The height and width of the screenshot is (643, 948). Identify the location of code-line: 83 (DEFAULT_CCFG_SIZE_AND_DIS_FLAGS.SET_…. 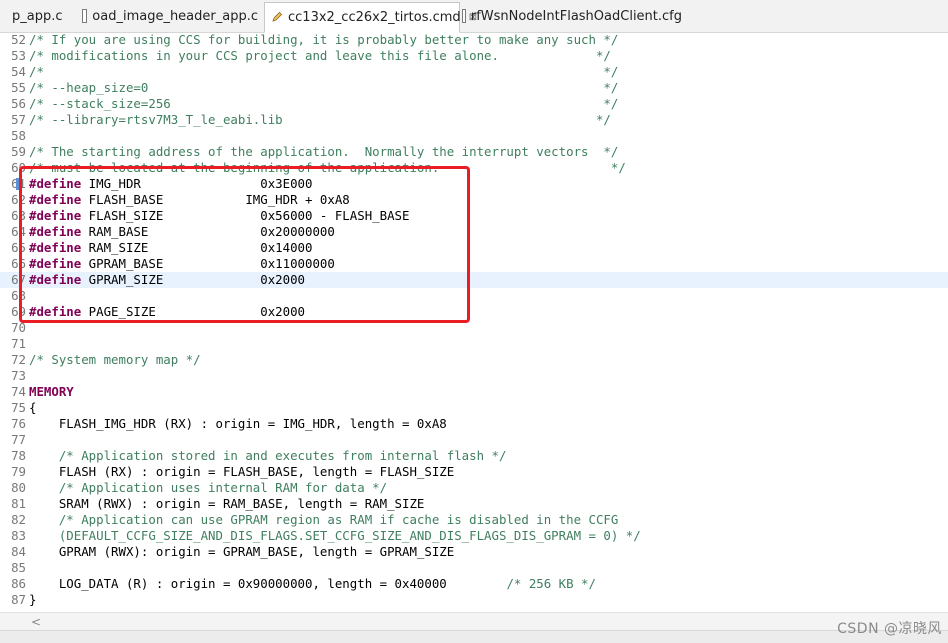
(474, 536).